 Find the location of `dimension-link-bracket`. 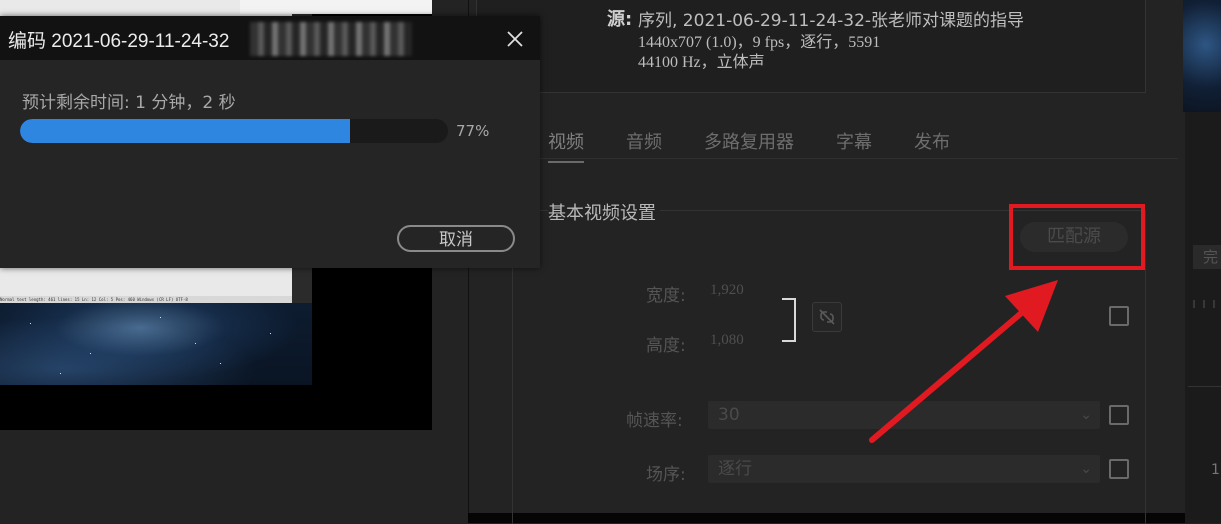

dimension-link-bracket is located at coordinates (789, 320).